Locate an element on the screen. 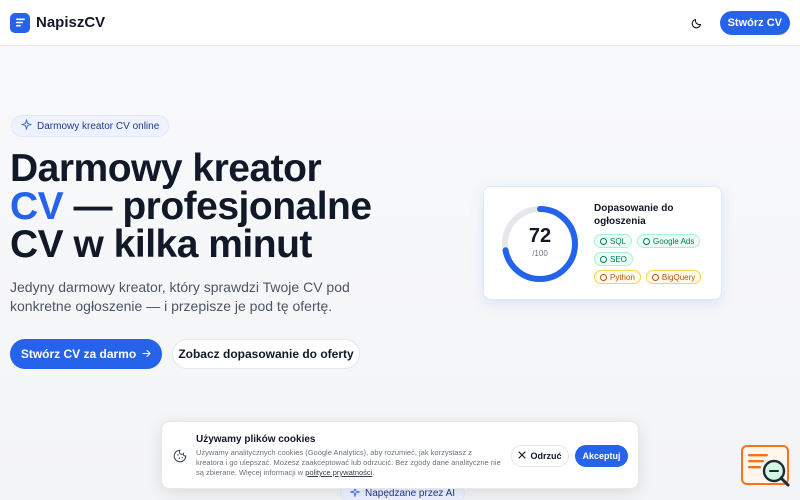 The image size is (800, 500). create-cv-button: Stwórz CV za darmo is located at coordinates (86, 354).